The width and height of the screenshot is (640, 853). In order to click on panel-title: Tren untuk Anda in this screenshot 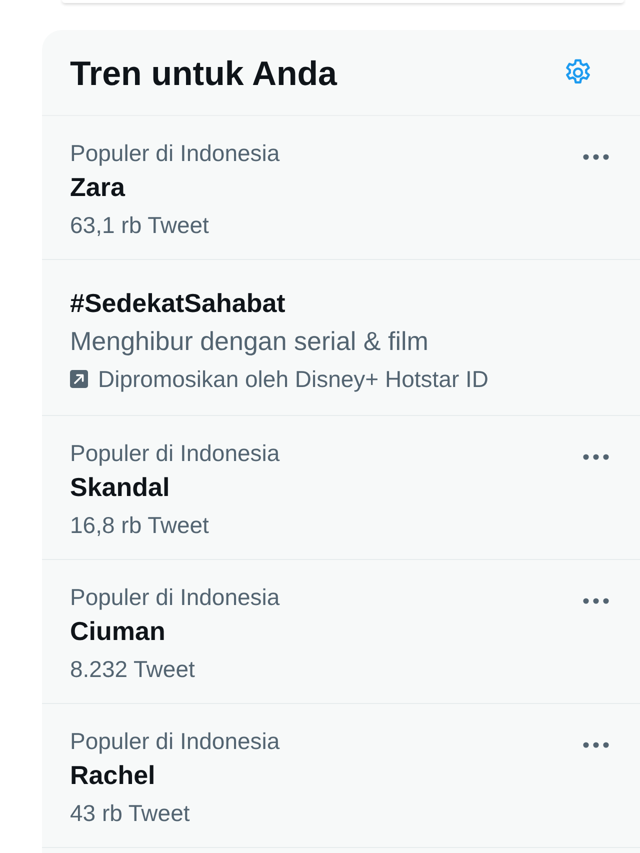, I will do `click(203, 74)`.